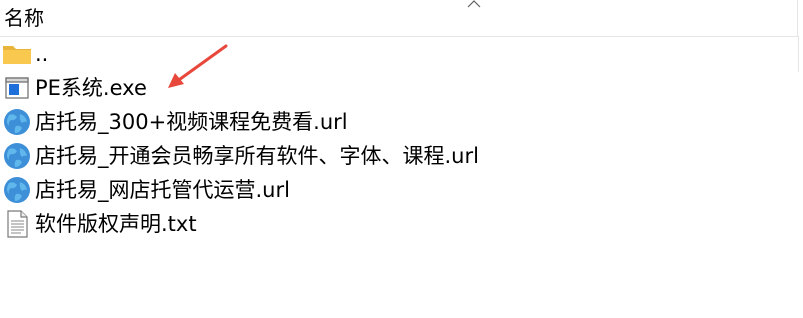  Describe the element at coordinates (257, 156) in the screenshot. I see `file-name: 店托易_开通会员畅享所有软件、字体、课程.url` at that location.